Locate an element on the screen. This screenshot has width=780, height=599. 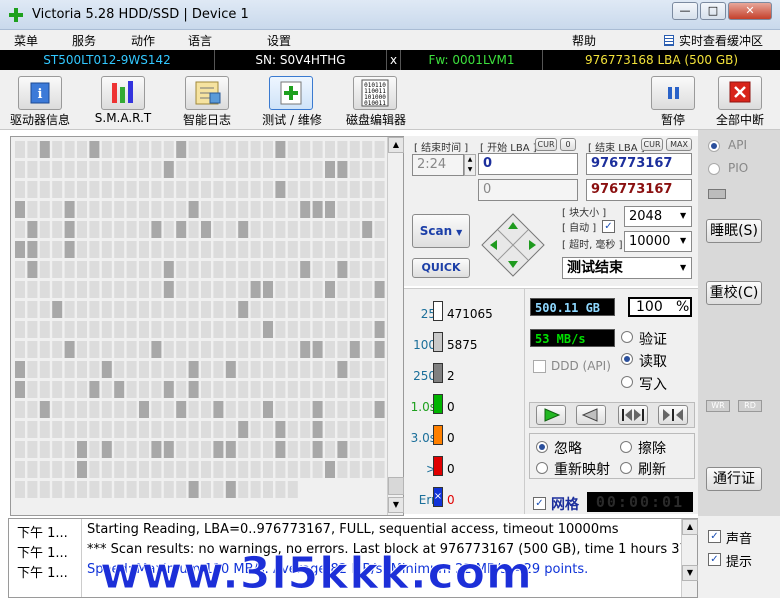
maximize-button: □ is located at coordinates (713, 11).